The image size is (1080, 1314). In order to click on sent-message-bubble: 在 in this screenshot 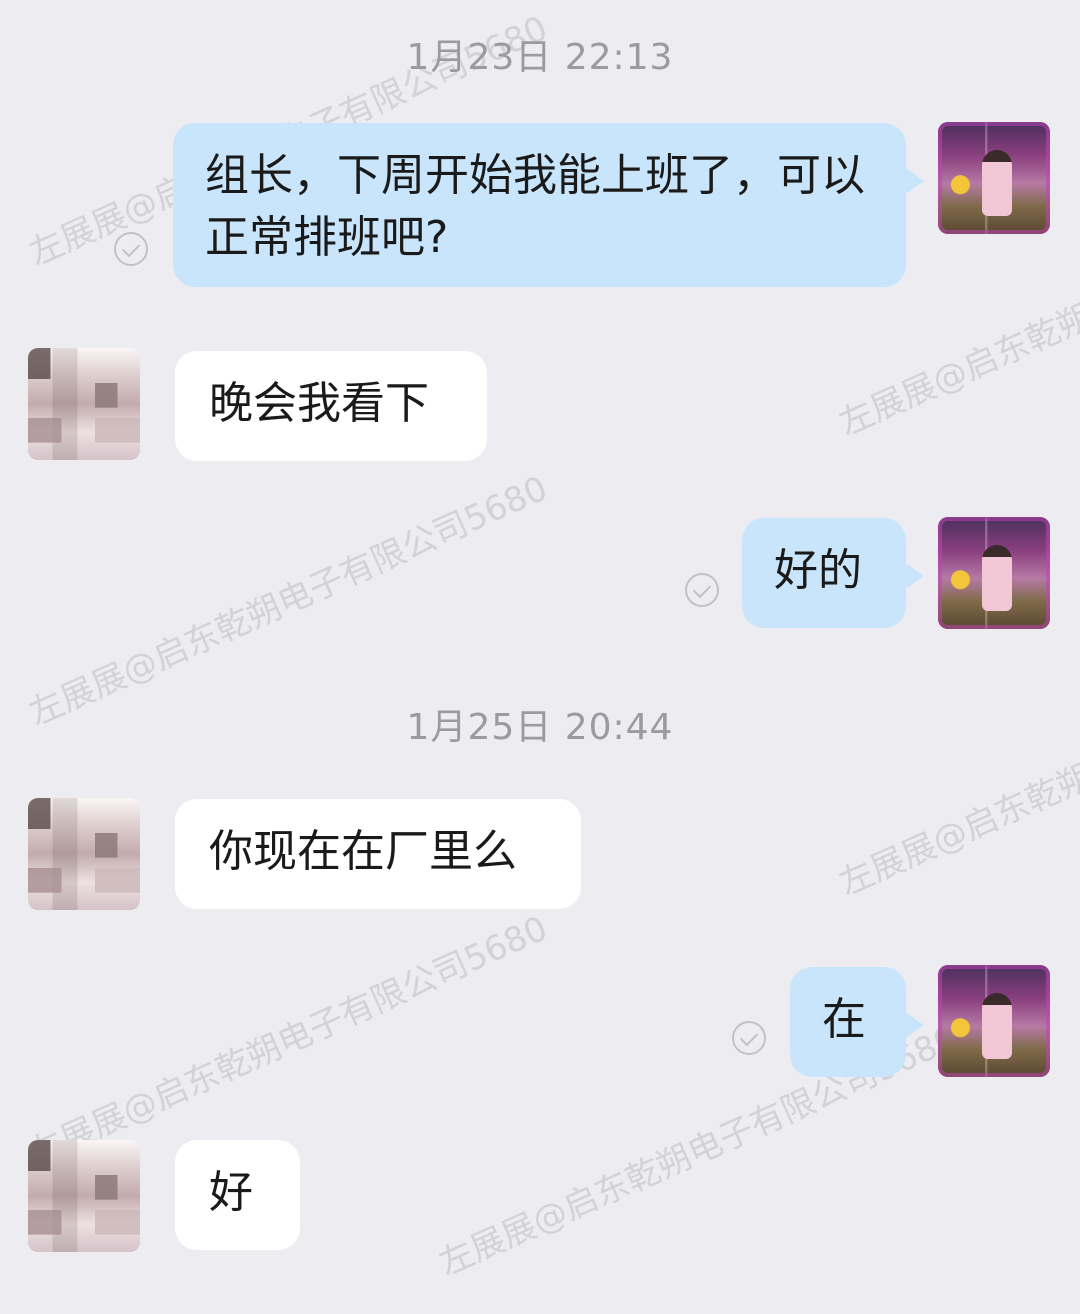, I will do `click(857, 1022)`.